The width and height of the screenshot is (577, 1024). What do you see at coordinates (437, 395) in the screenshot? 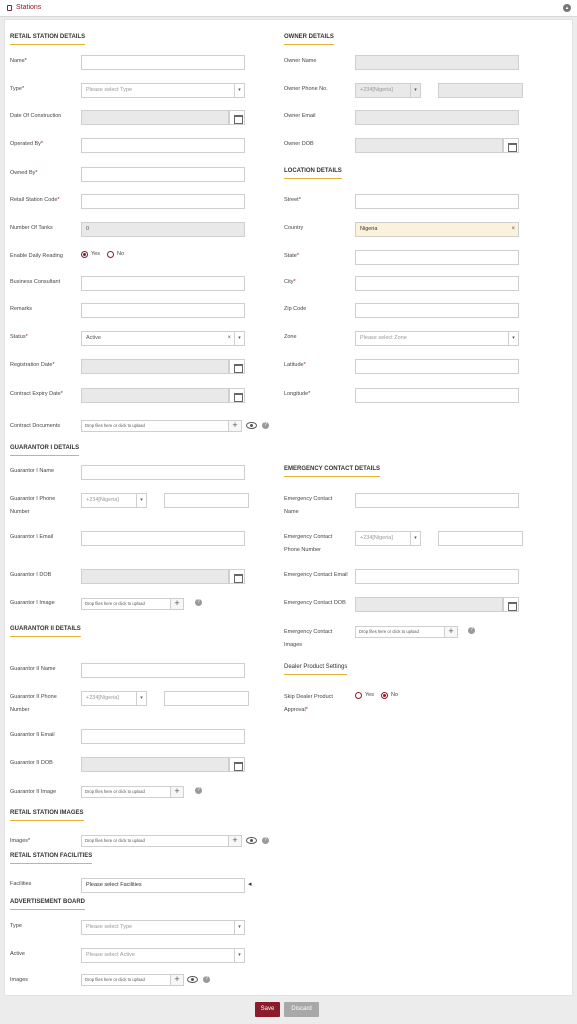
I see `longitude-input` at bounding box center [437, 395].